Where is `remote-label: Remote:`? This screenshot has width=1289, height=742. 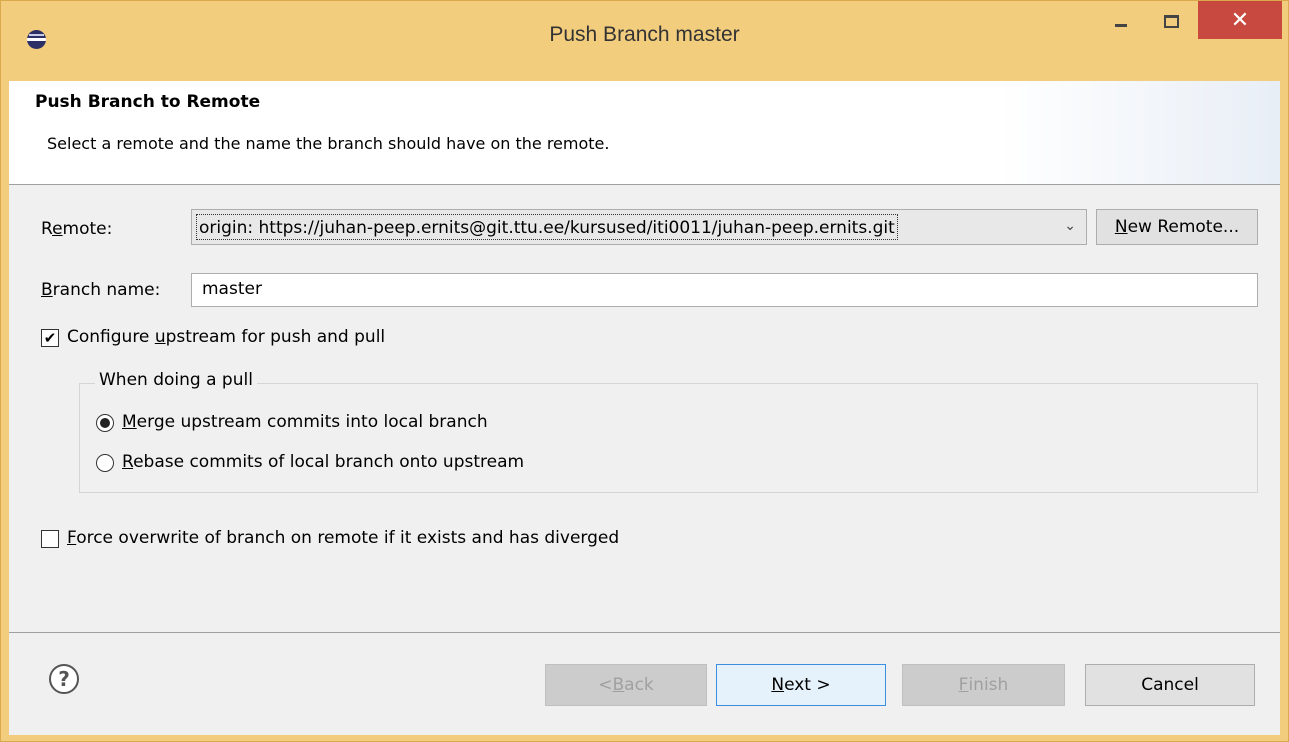 remote-label: Remote: is located at coordinates (77, 229).